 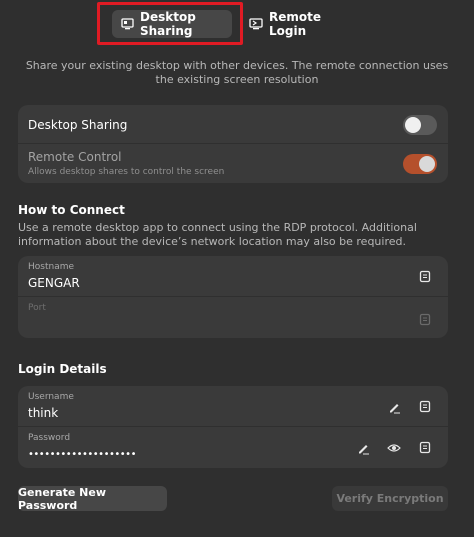 I want to click on copy-hostname-button, so click(x=425, y=276).